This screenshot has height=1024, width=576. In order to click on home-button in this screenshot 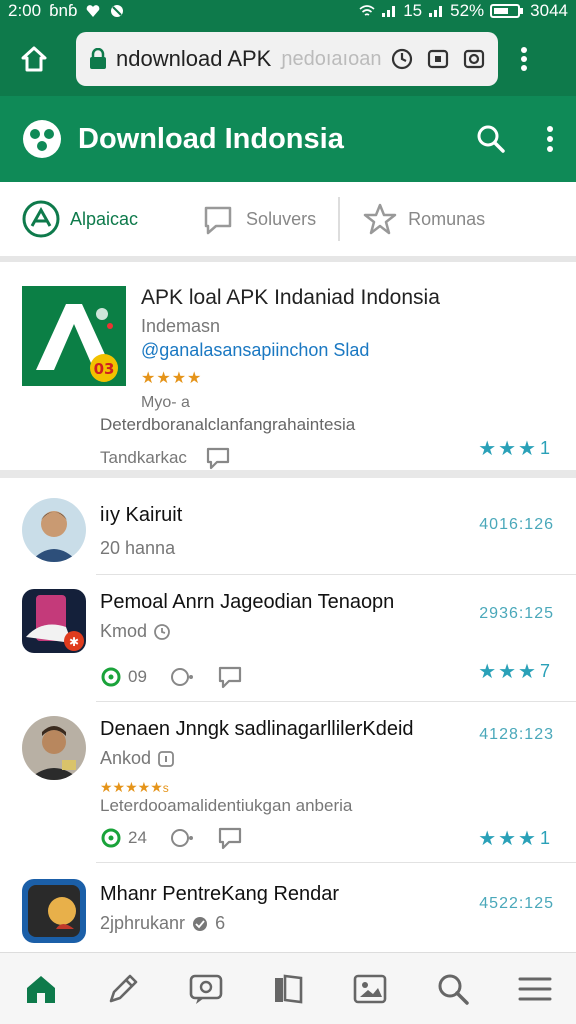, I will do `click(34, 59)`.